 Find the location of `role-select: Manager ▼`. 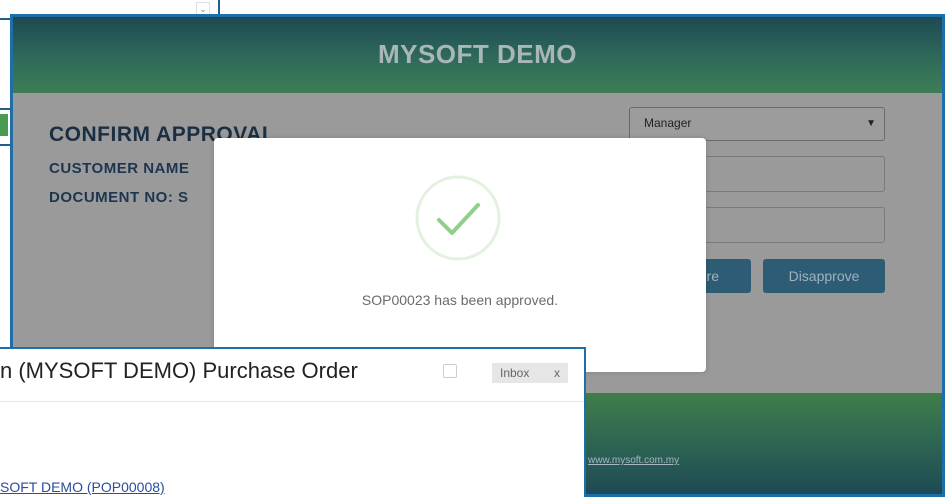

role-select: Manager ▼ is located at coordinates (757, 124).